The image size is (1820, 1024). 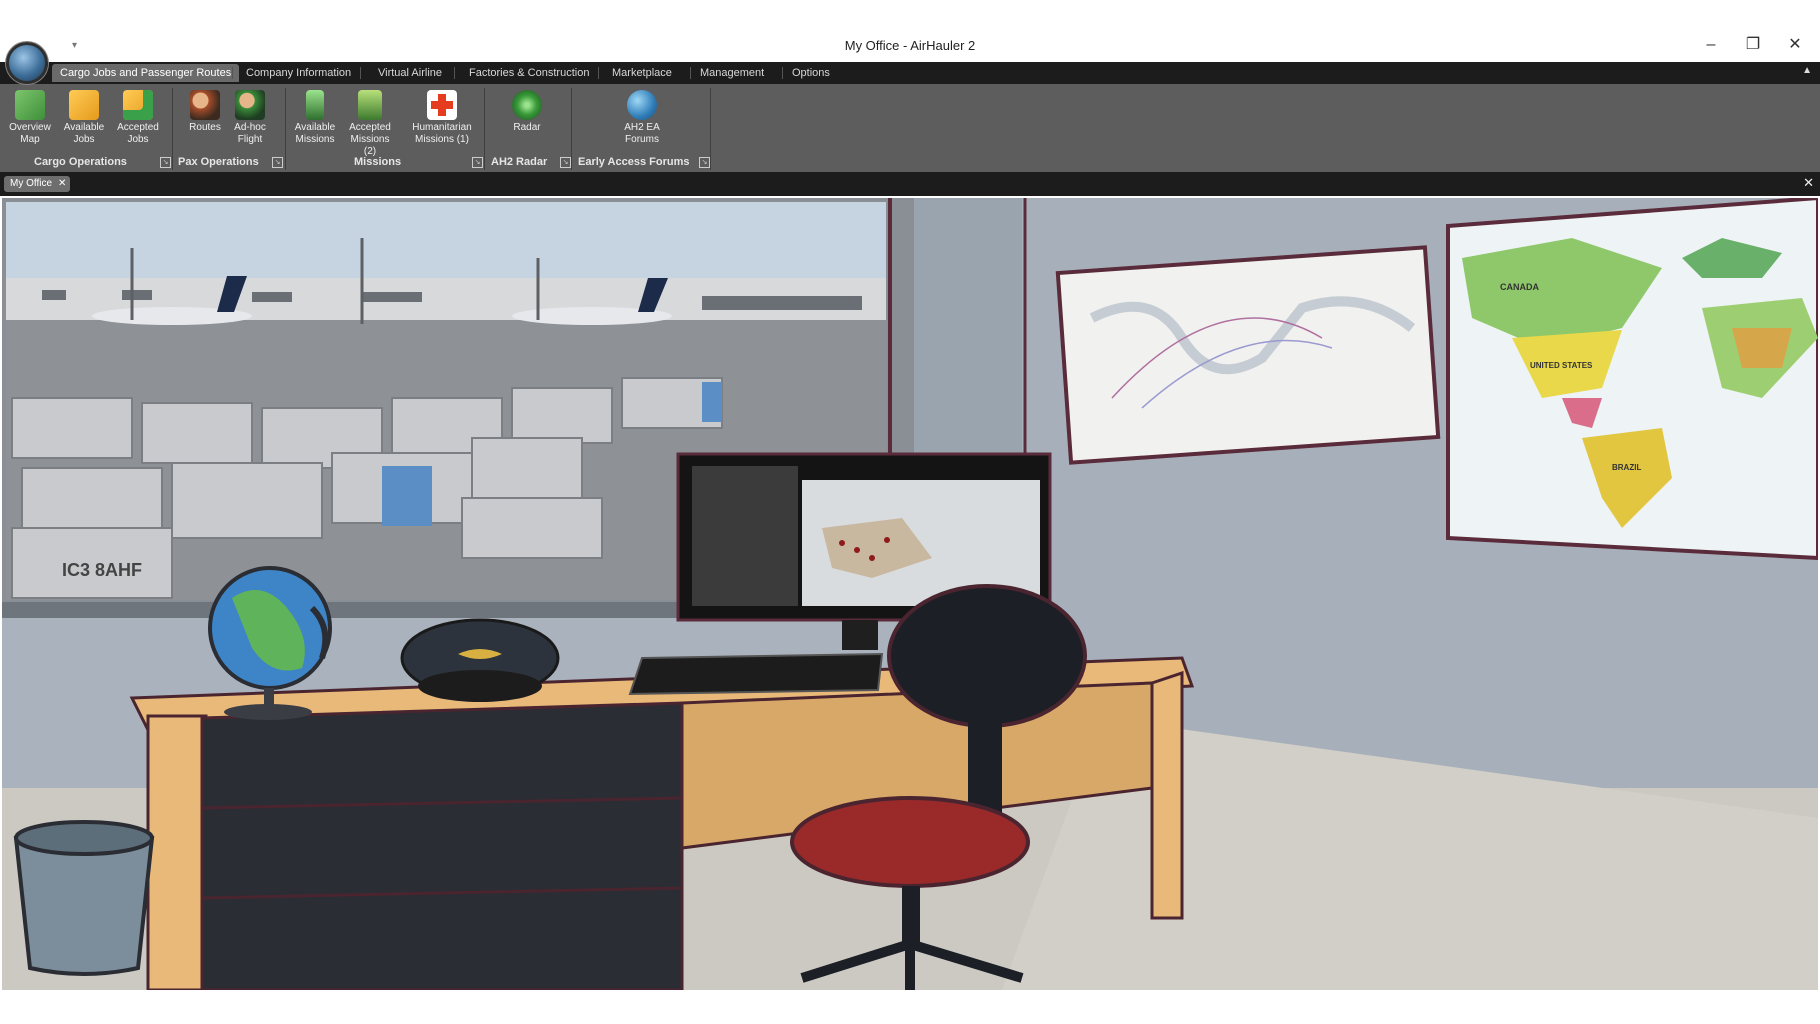 What do you see at coordinates (370, 105) in the screenshot?
I see `mission-check-icon` at bounding box center [370, 105].